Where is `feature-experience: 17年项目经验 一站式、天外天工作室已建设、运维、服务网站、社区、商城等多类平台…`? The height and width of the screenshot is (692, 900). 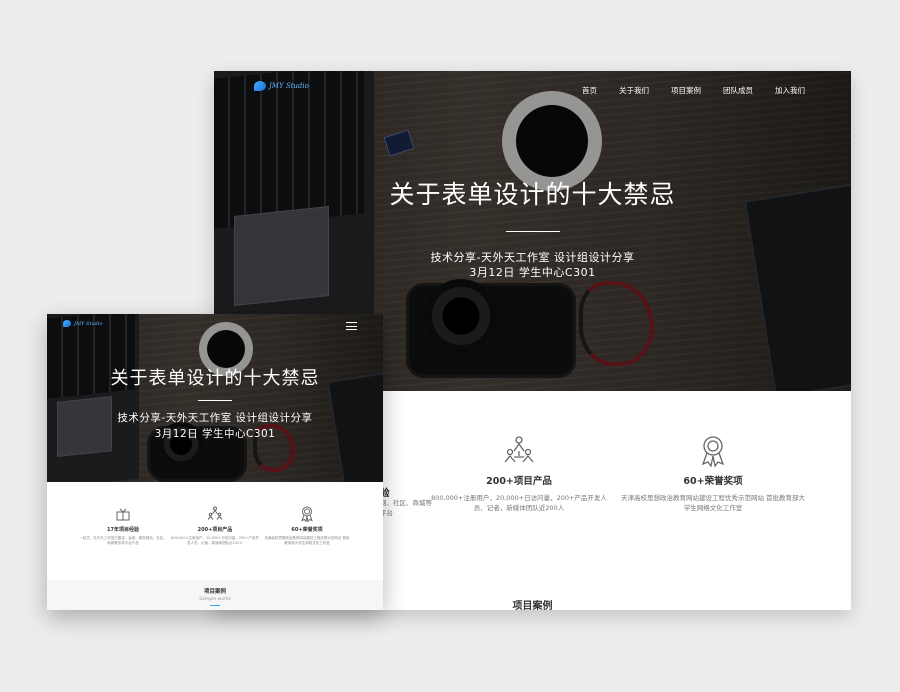 feature-experience: 17年项目经验 一站式、天外天工作室已建设、运维、服务网站、社区、商城等多类平台… is located at coordinates (123, 526).